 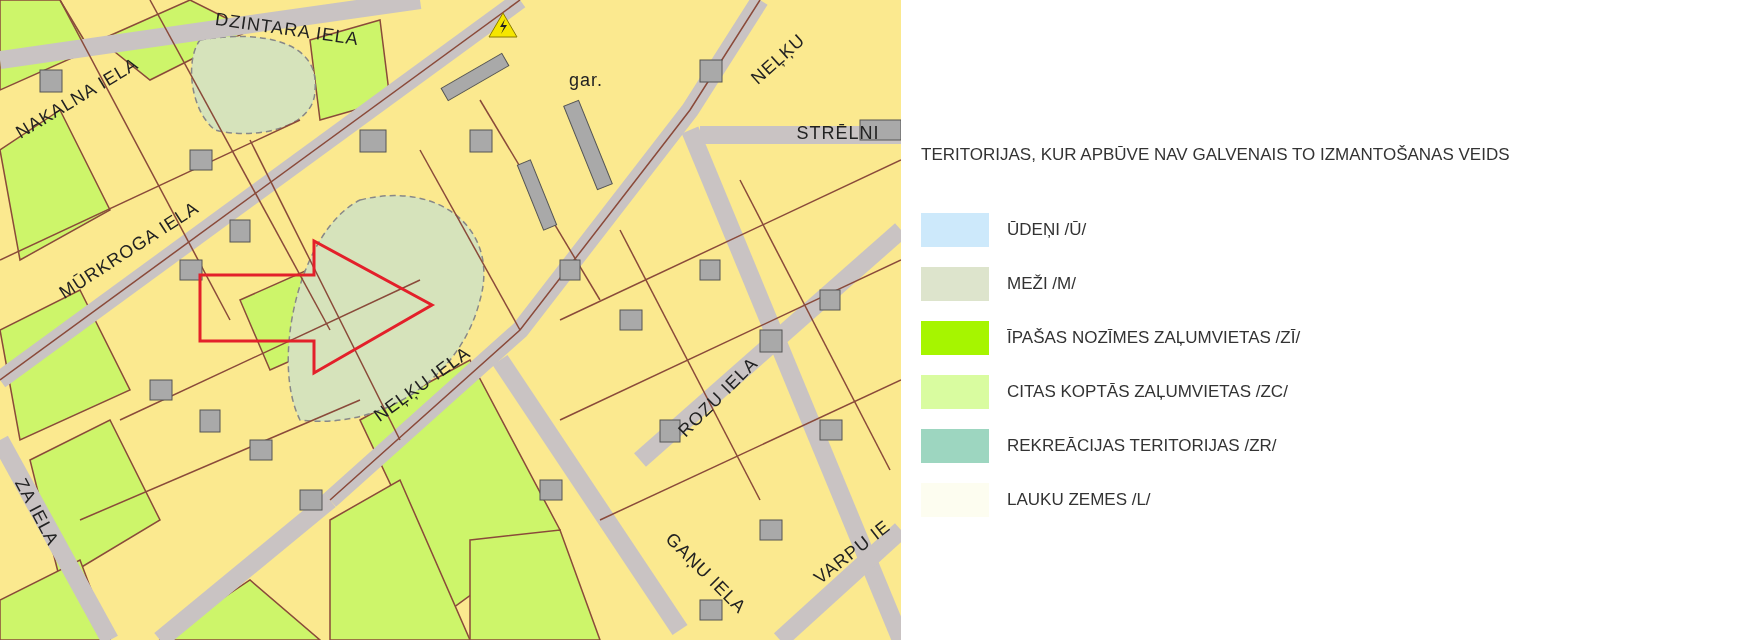 I want to click on legend-title: TERITORIJAS, KUR APBŪVE NAV GALVENAIS TO IZMANTOŠANAS VEIDS, so click(x=1215, y=155).